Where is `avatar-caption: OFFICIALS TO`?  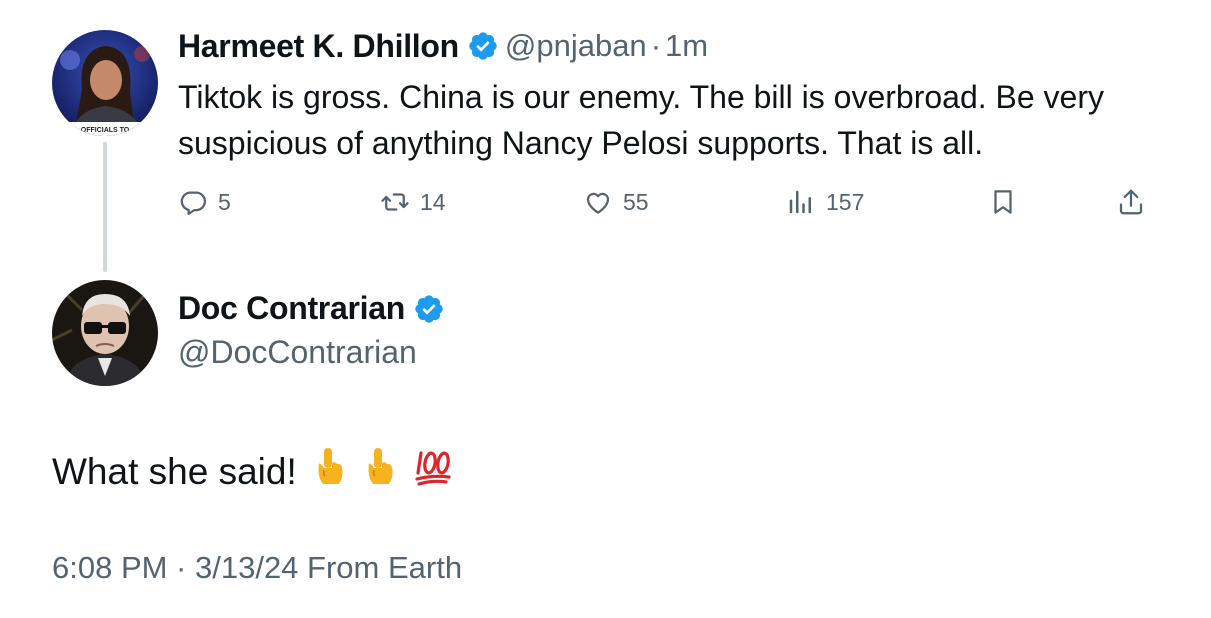
avatar-caption: OFFICIALS TO is located at coordinates (105, 130).